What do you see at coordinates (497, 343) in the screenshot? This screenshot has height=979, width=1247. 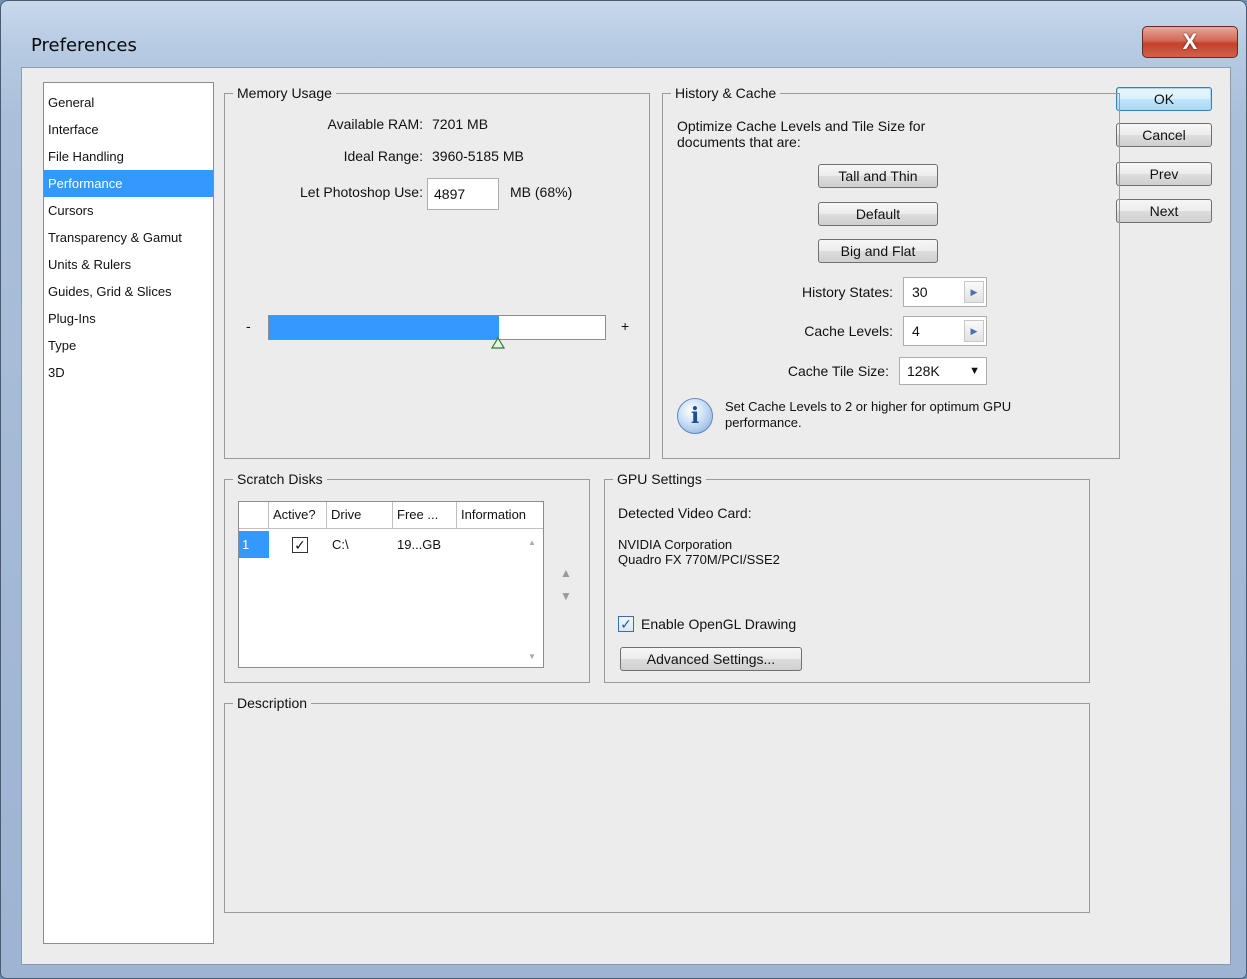 I see `slider-thumb-icon` at bounding box center [497, 343].